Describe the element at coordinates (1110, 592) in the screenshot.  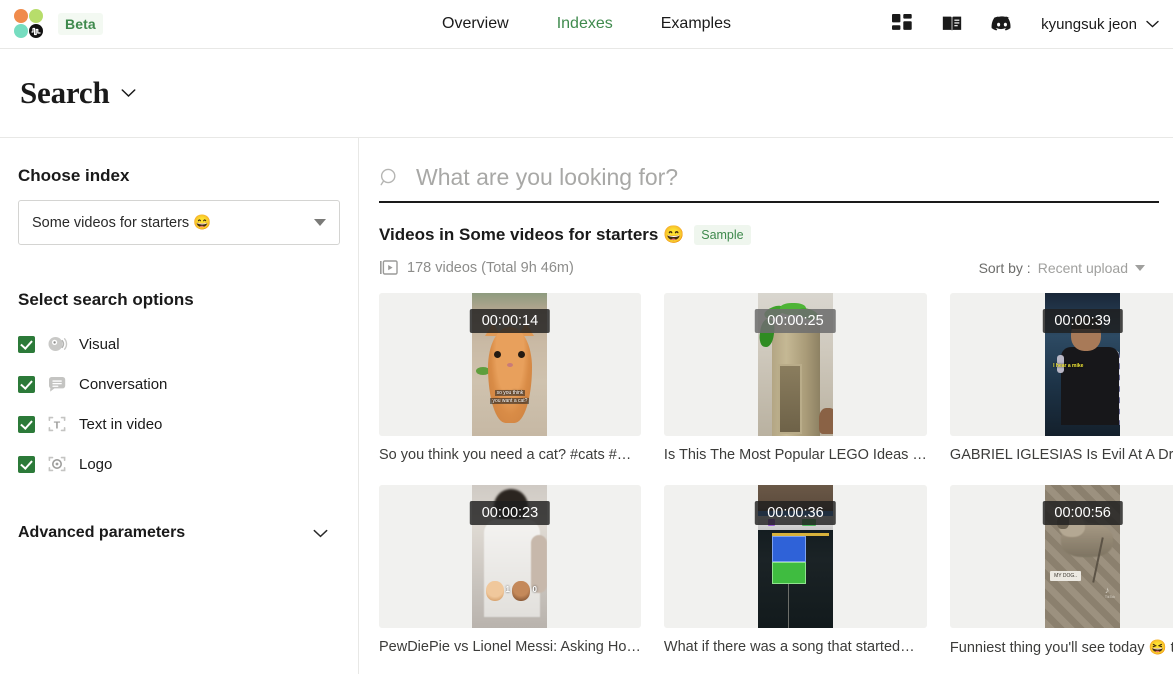
I see `tiktok-watermark-icon: ♪ TikTok` at that location.